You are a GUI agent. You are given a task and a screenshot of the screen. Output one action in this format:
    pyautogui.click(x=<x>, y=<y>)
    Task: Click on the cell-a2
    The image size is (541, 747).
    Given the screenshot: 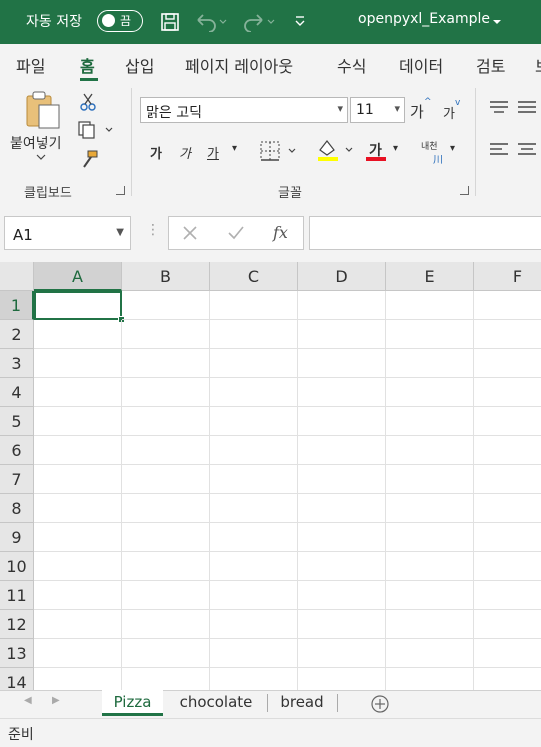 What is the action you would take?
    pyautogui.click(x=78, y=334)
    